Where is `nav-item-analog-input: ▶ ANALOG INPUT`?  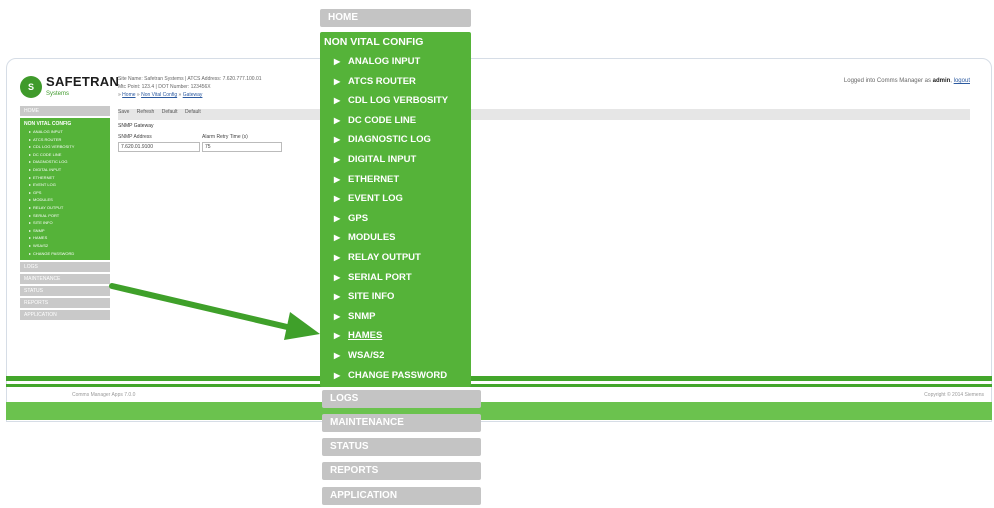 nav-item-analog-input: ▶ ANALOG INPUT is located at coordinates (395, 62).